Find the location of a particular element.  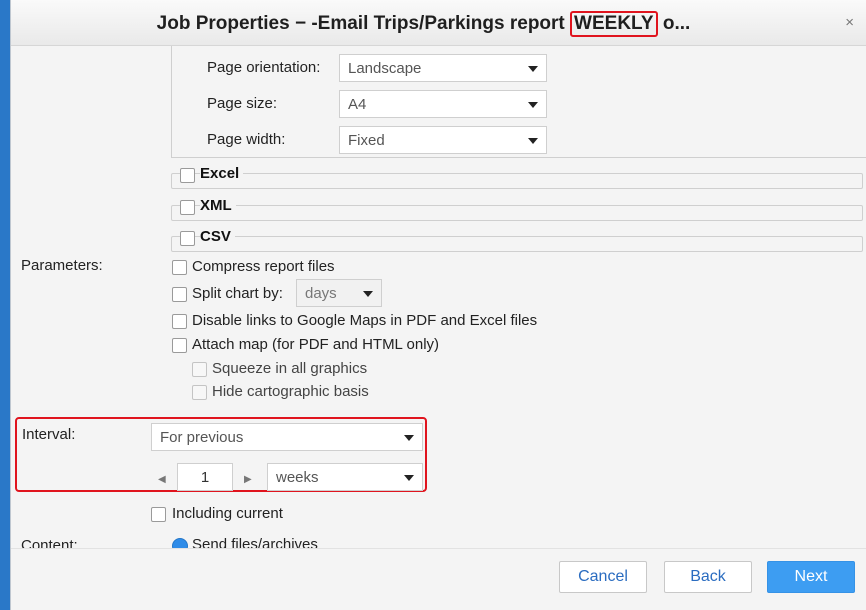

attach-map-label: Attach map (for PDF and HTML only) is located at coordinates (316, 344).